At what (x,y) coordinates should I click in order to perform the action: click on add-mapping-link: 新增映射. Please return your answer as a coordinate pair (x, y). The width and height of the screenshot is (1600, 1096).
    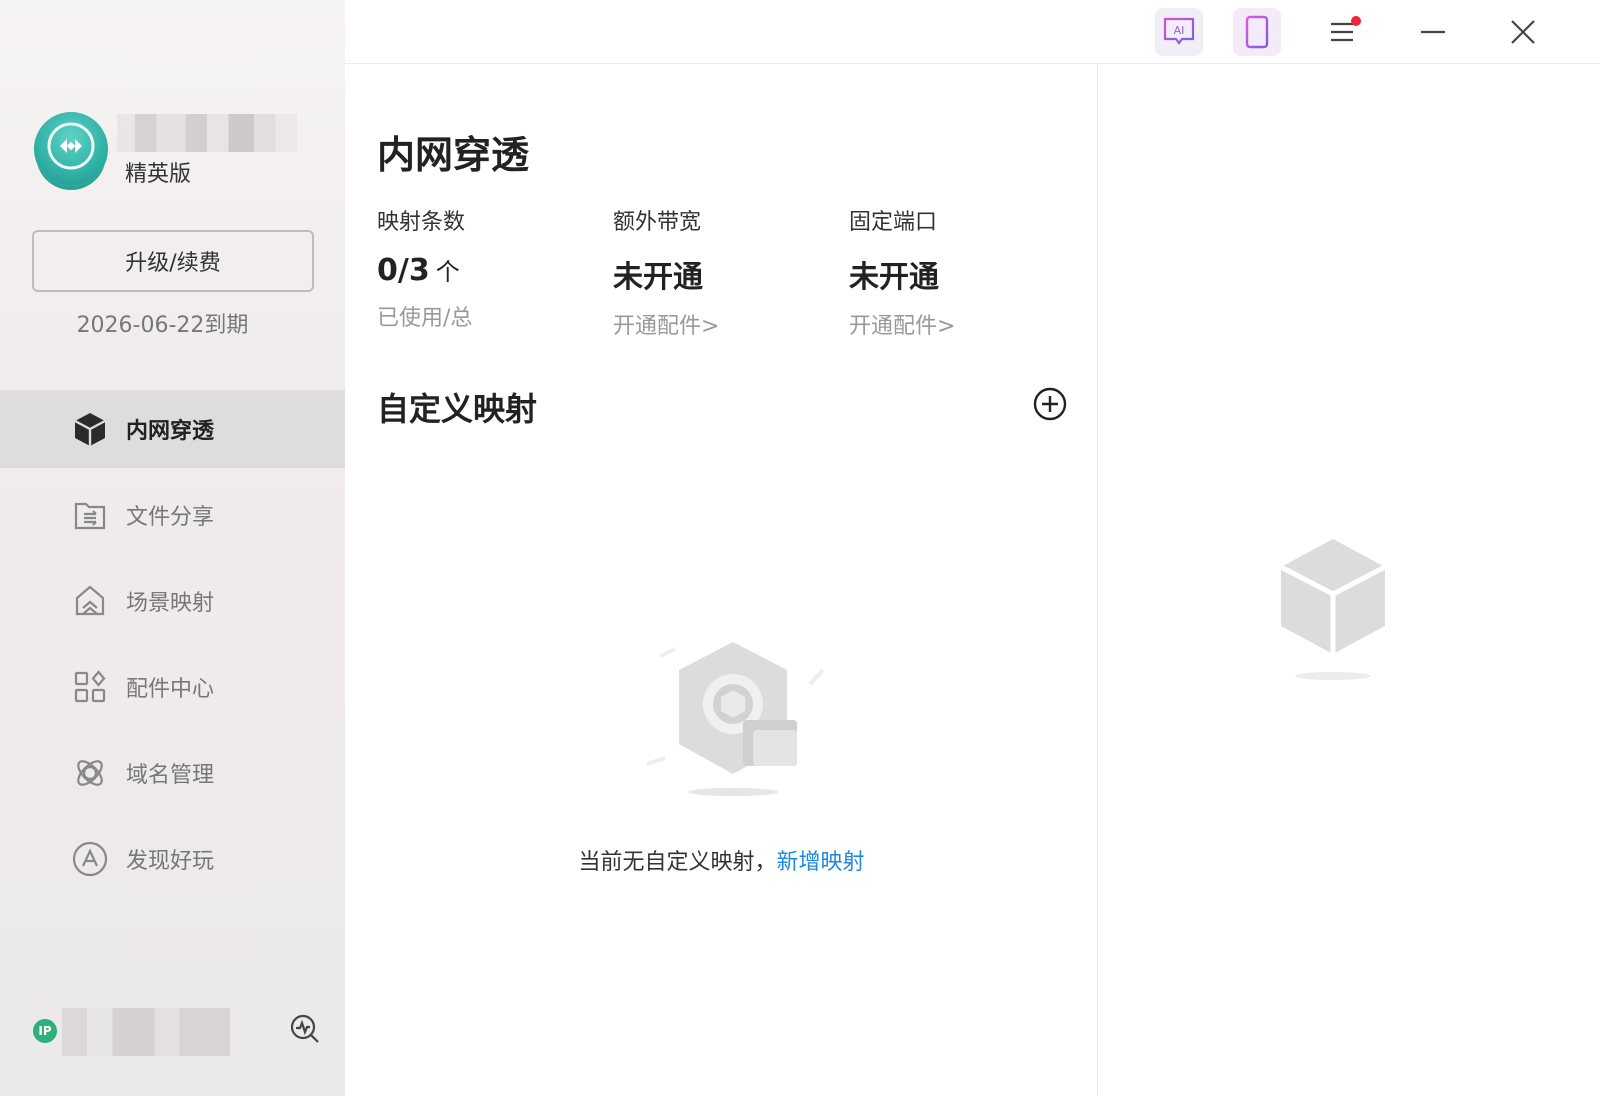
    Looking at the image, I should click on (821, 862).